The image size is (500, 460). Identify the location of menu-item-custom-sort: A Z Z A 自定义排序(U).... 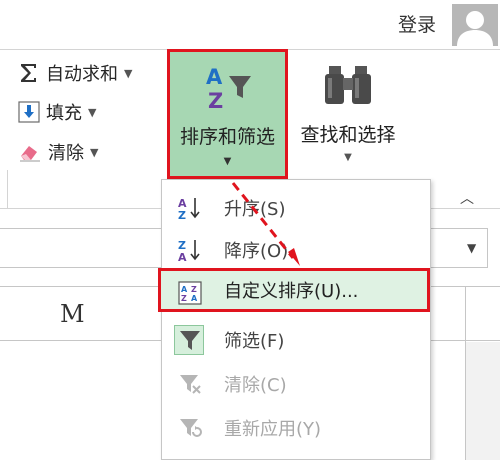
(294, 290).